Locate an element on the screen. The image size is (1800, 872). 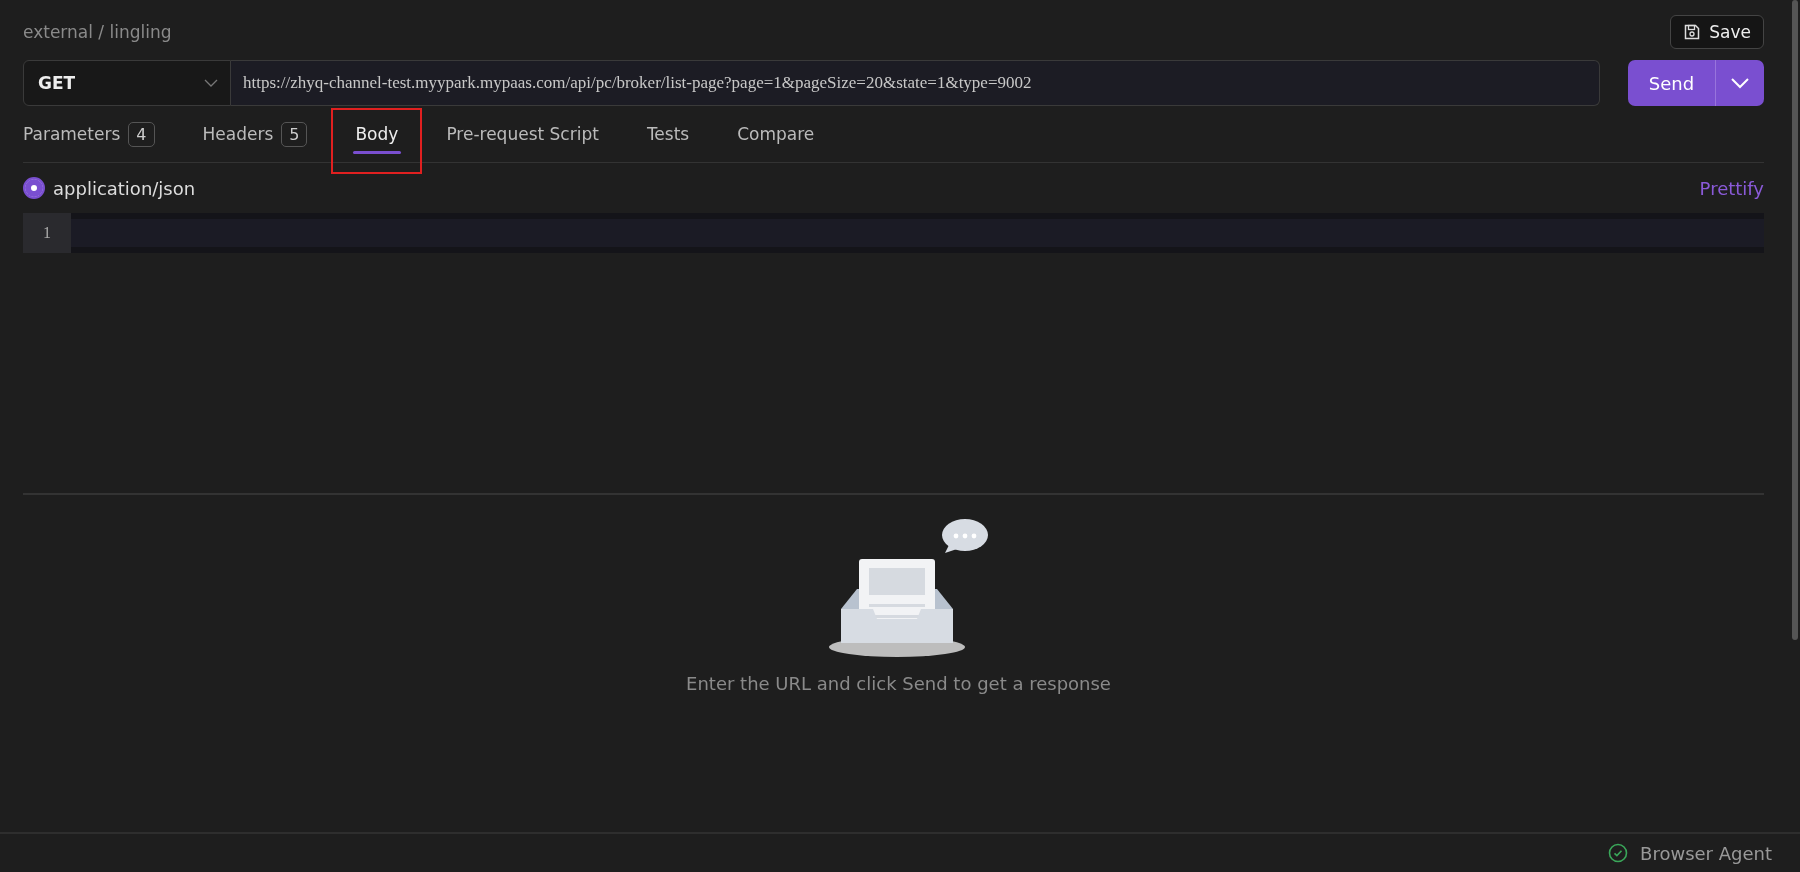
count-badge: 5 is located at coordinates (294, 134).